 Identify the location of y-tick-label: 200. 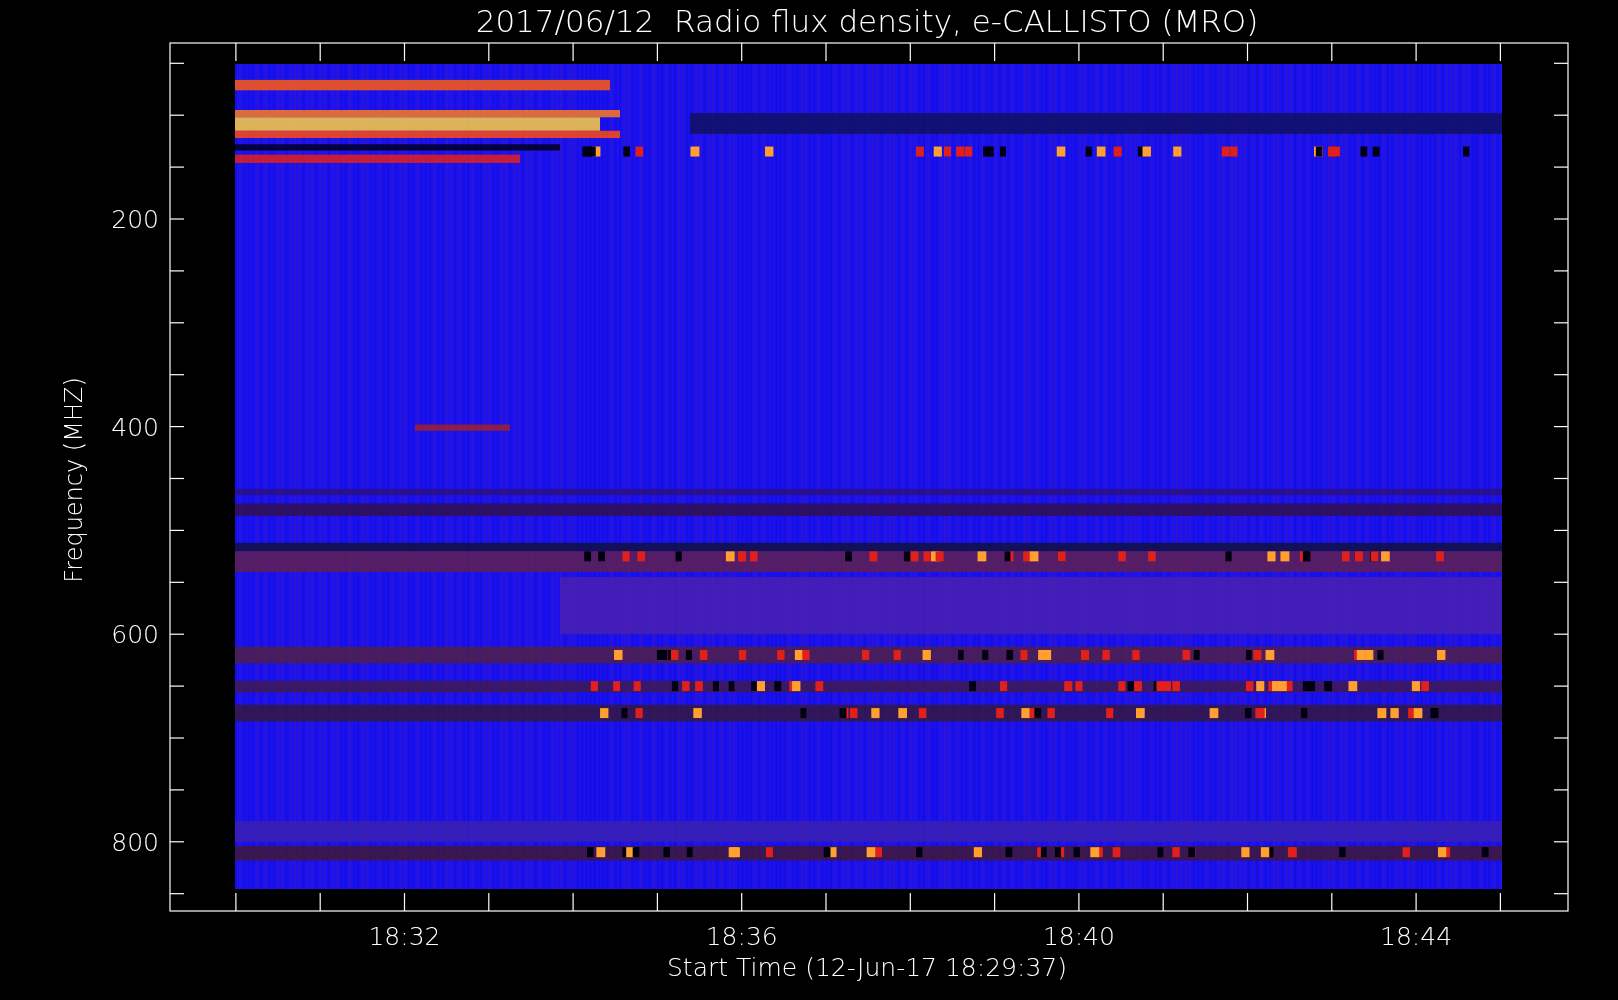
(135, 219).